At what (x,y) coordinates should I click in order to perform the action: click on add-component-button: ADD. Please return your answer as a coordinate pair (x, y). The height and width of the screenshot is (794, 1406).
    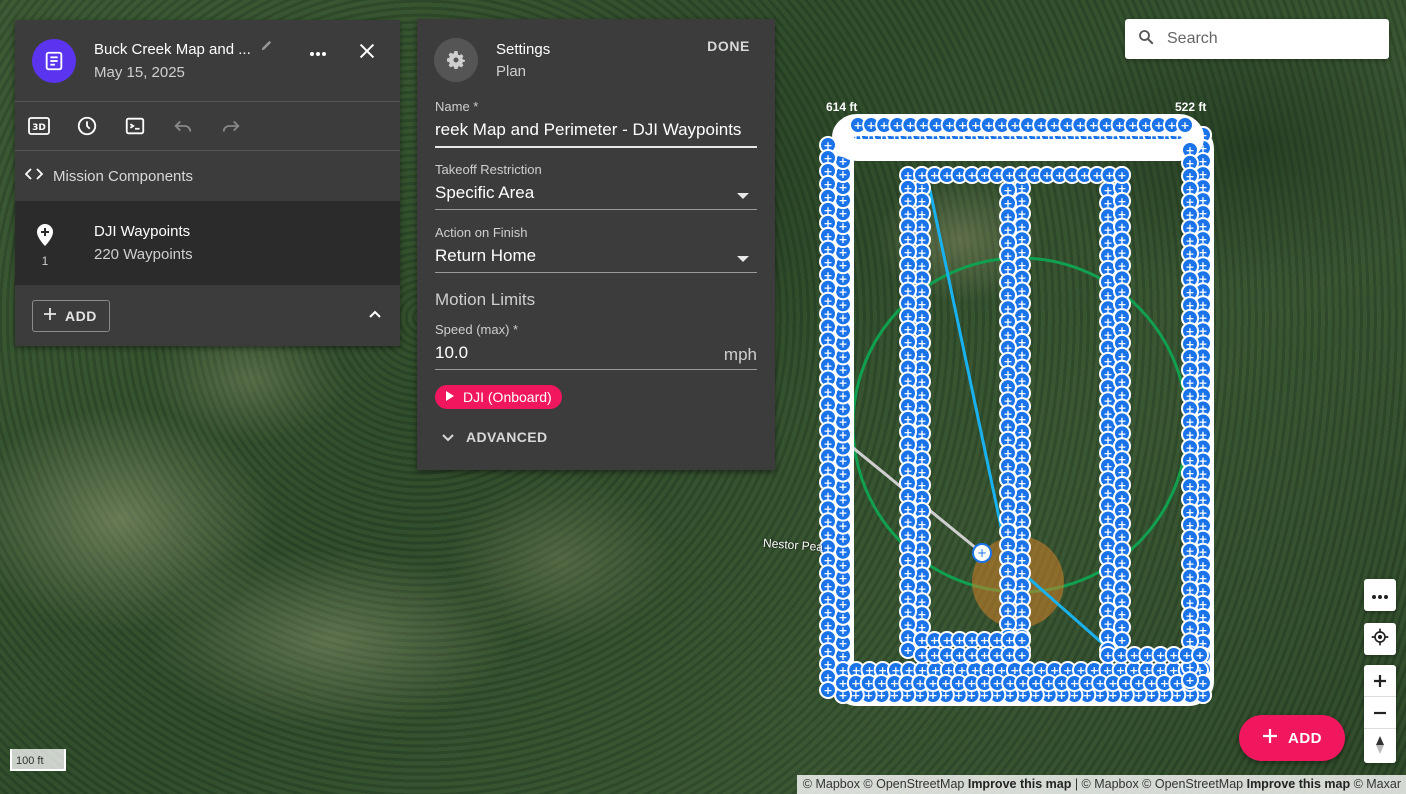
    Looking at the image, I should click on (71, 315).